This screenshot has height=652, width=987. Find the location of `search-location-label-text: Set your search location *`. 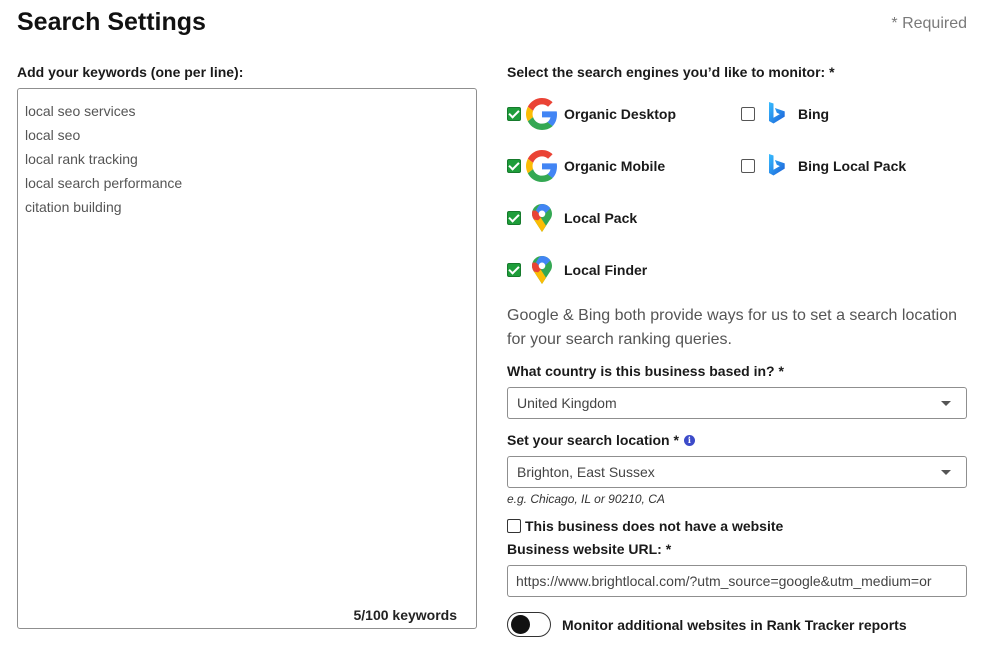

search-location-label-text: Set your search location * is located at coordinates (593, 440).